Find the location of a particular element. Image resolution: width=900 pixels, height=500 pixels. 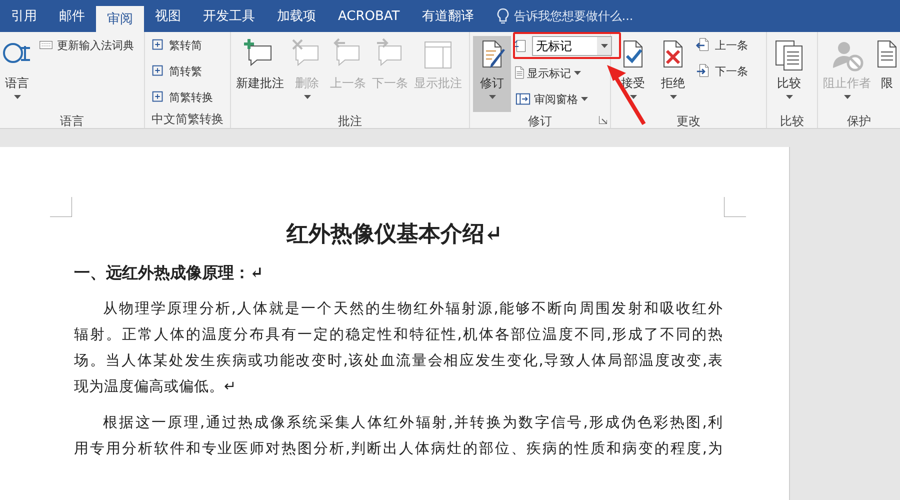

ribbon-button: 简转繁 is located at coordinates (176, 71).